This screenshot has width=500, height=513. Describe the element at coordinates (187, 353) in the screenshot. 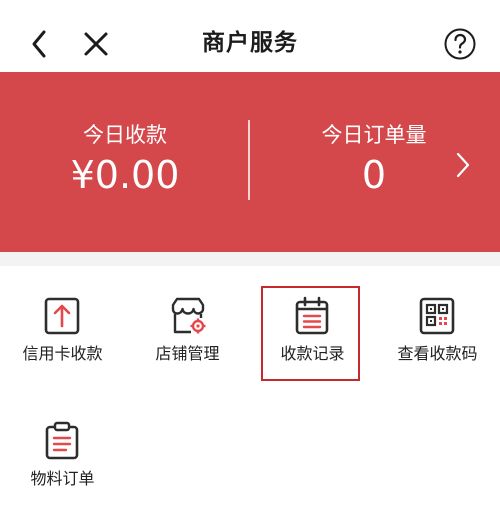

I see `service-label: 店铺管理` at that location.